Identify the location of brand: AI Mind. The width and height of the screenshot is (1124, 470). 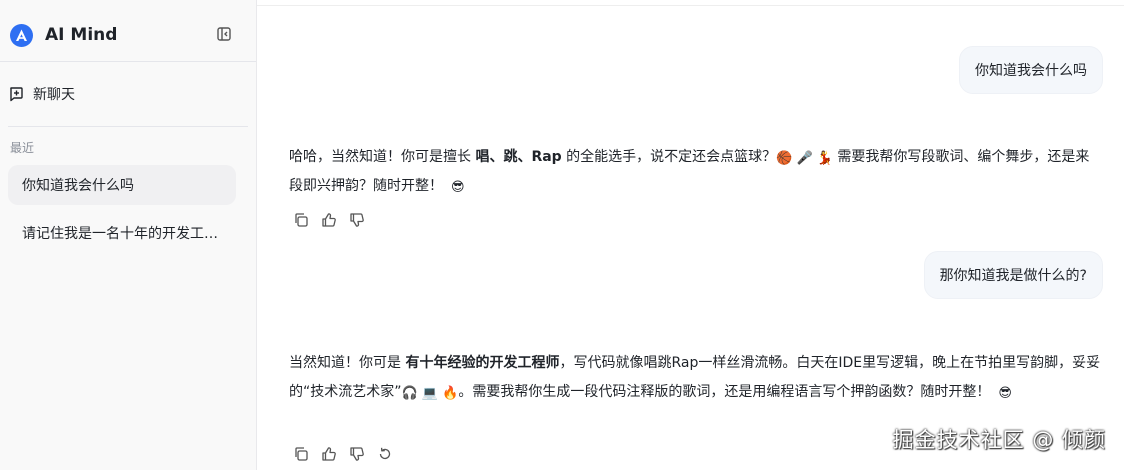
(63, 35).